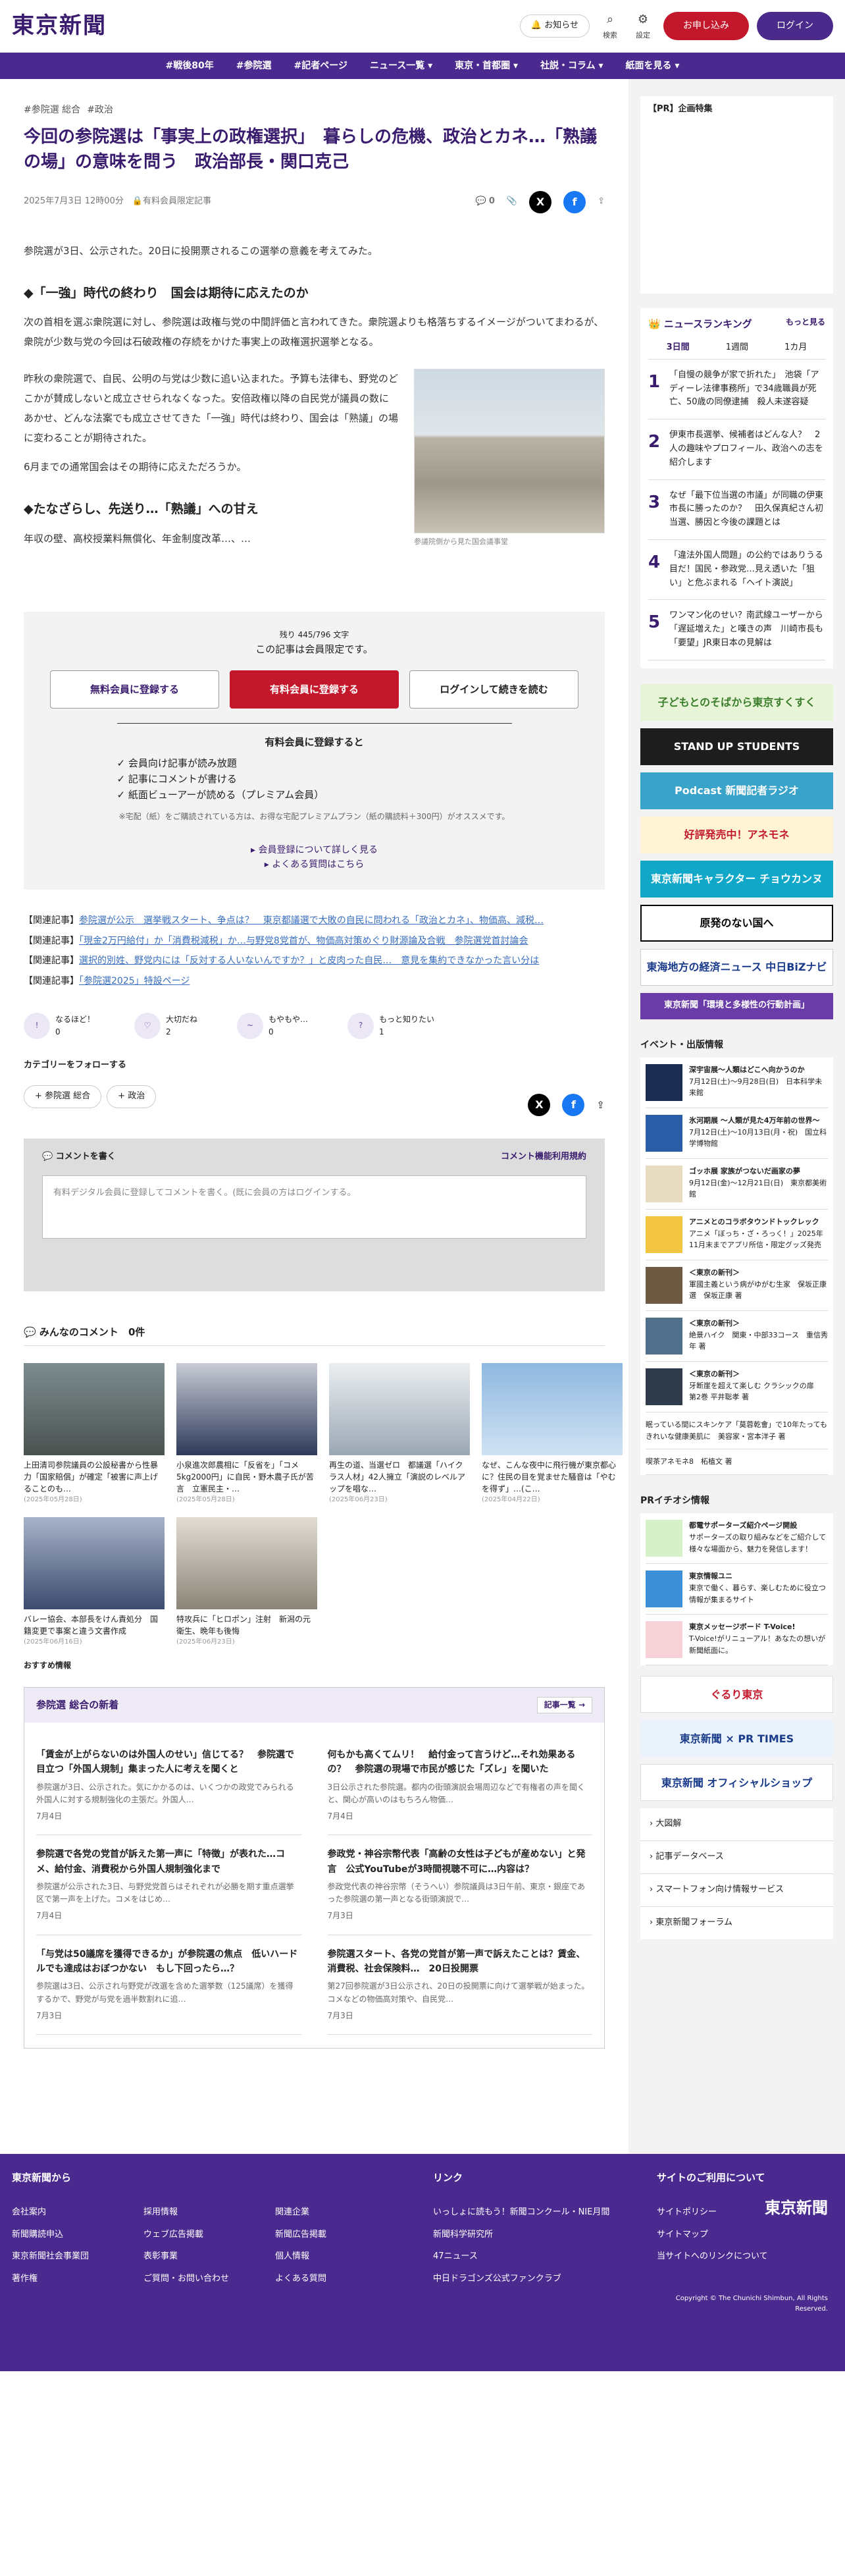 Image resolution: width=845 pixels, height=2576 pixels. Describe the element at coordinates (805, 324) in the screenshot. I see `ranking-more-link: もっと見る` at that location.